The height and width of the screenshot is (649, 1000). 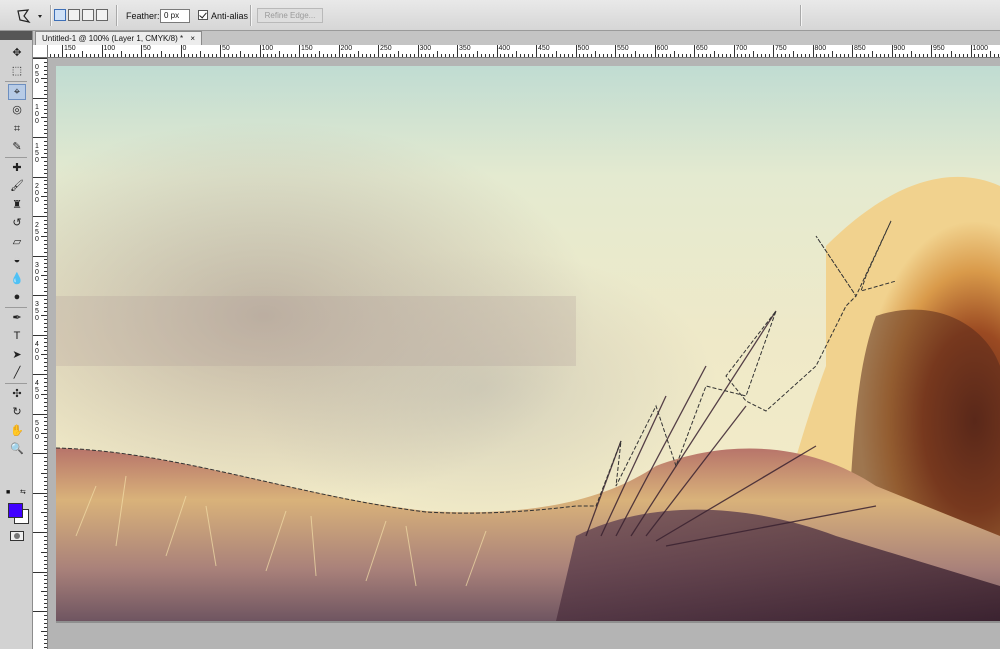 What do you see at coordinates (17, 413) in the screenshot?
I see `3d-orbit-tool-icon: ↻` at bounding box center [17, 413].